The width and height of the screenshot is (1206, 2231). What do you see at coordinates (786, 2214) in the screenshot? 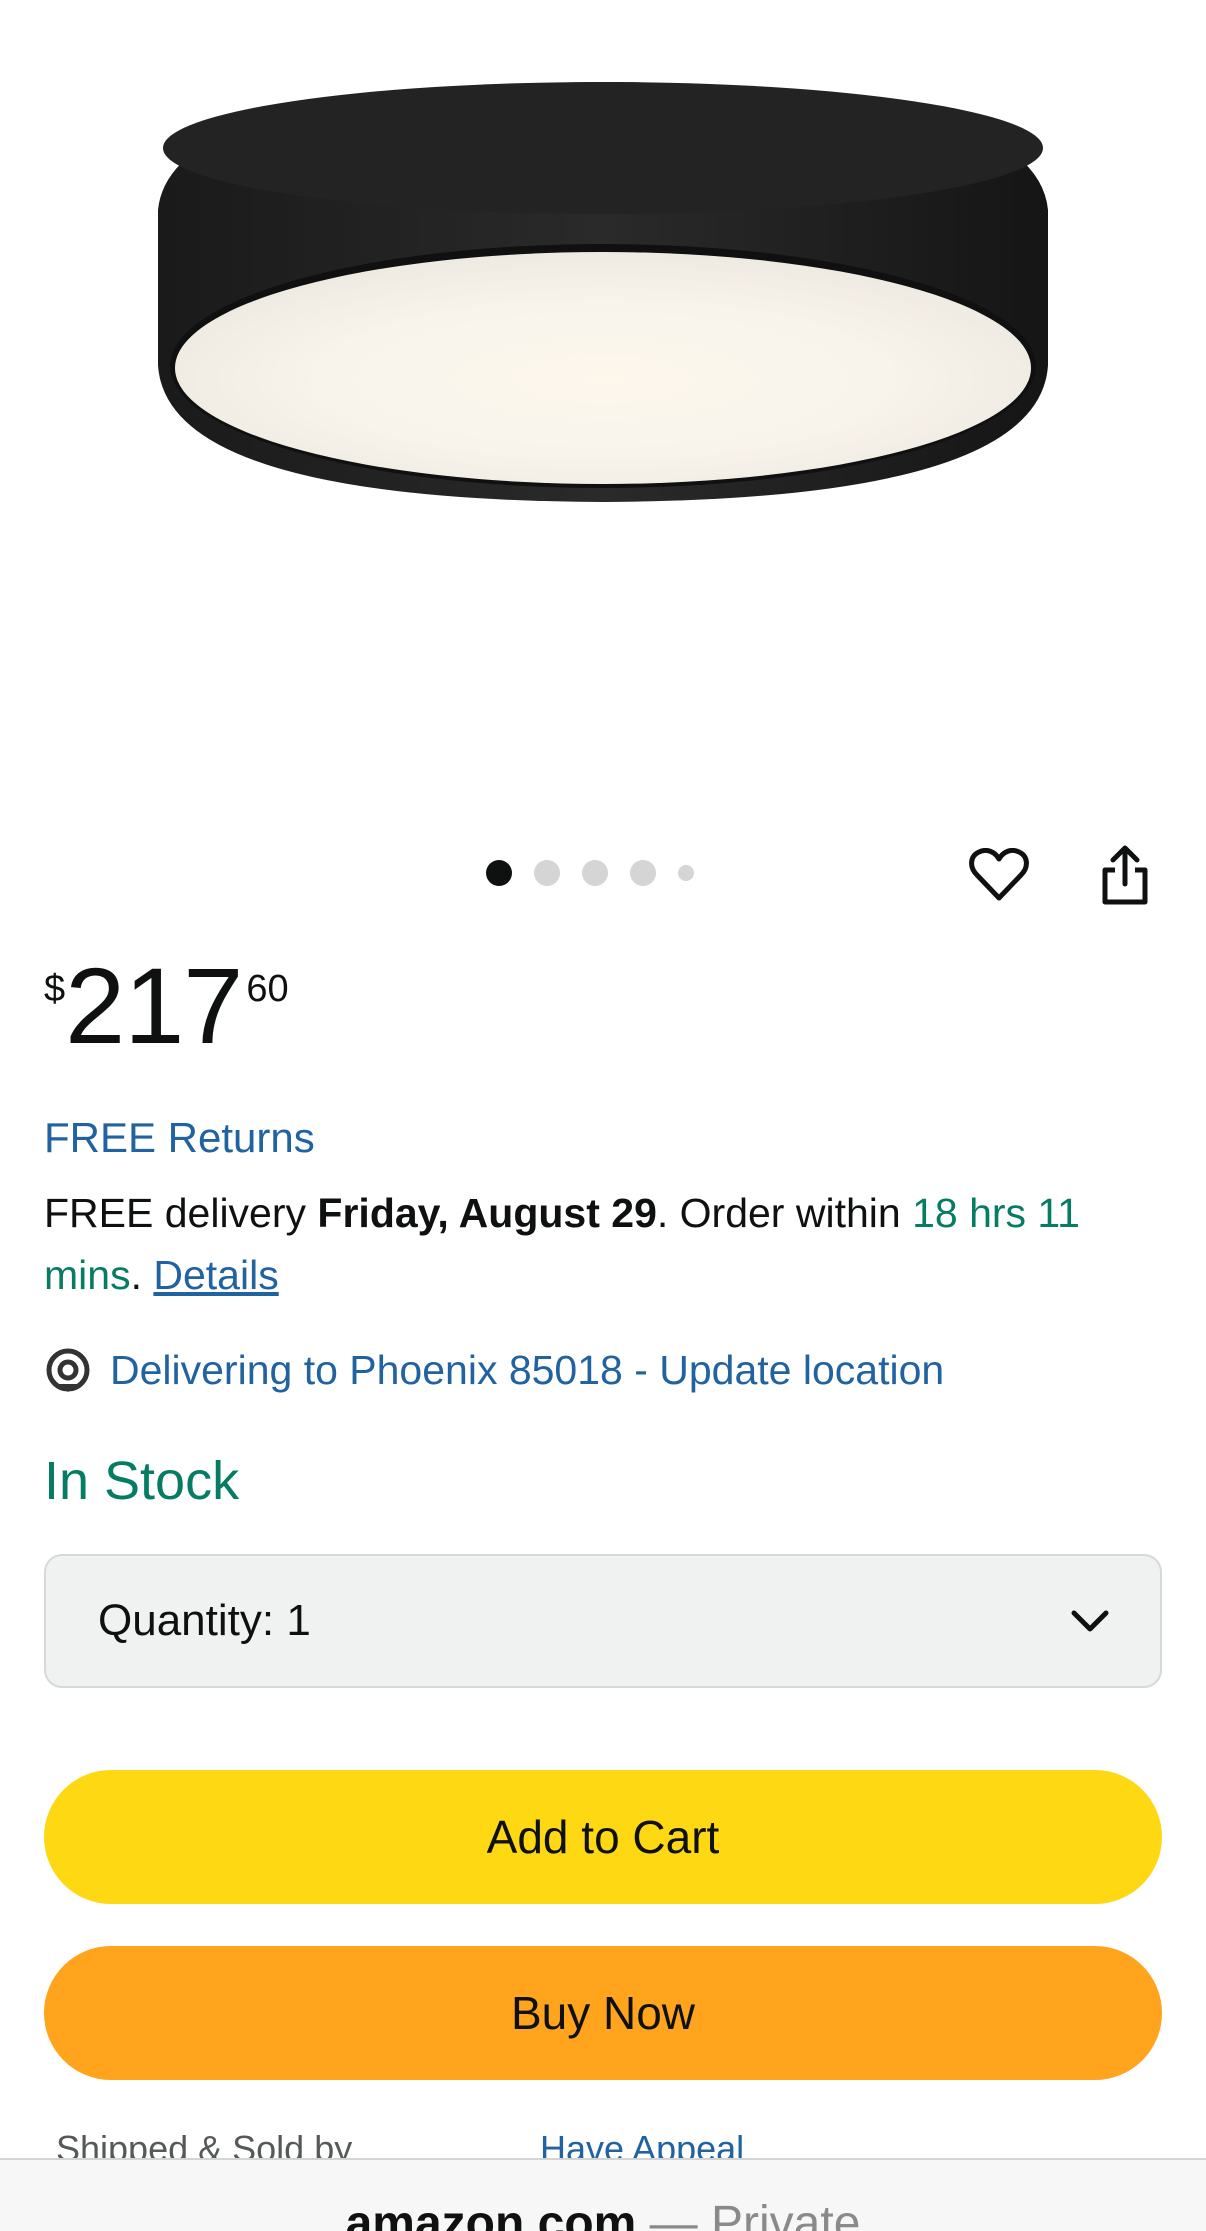
I see `private-mode-label: Private` at bounding box center [786, 2214].